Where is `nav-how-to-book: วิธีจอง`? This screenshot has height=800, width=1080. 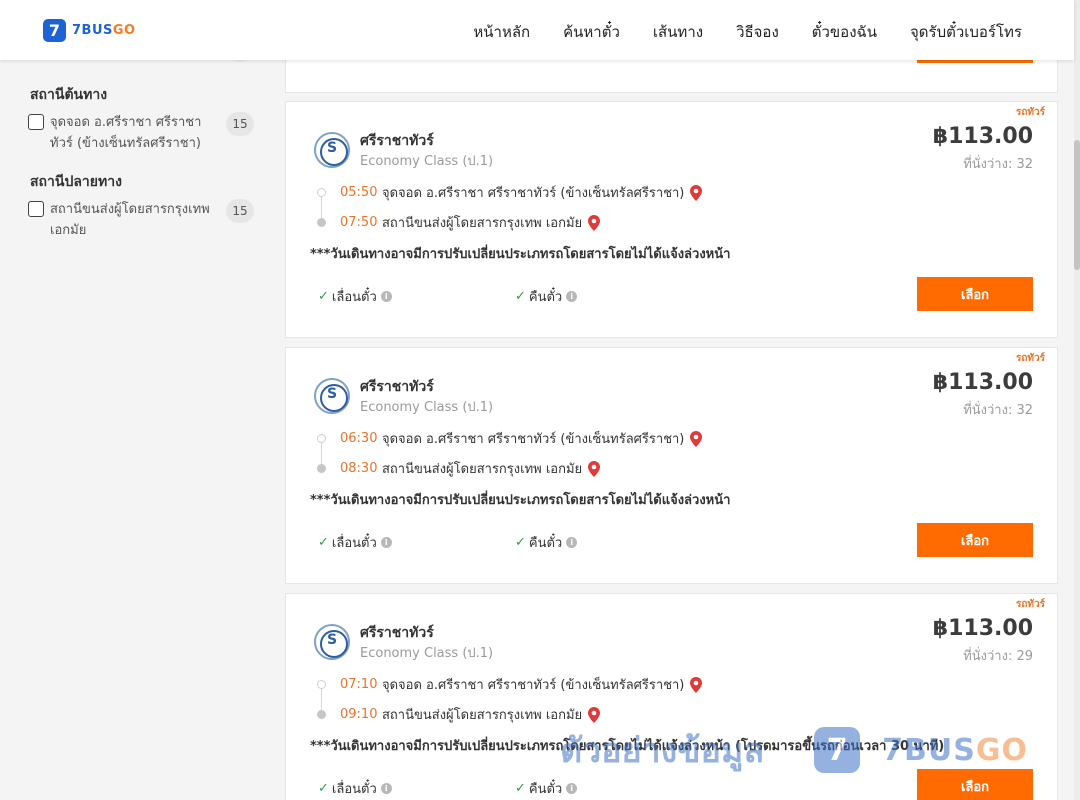
nav-how-to-book: วิธีจอง is located at coordinates (757, 32).